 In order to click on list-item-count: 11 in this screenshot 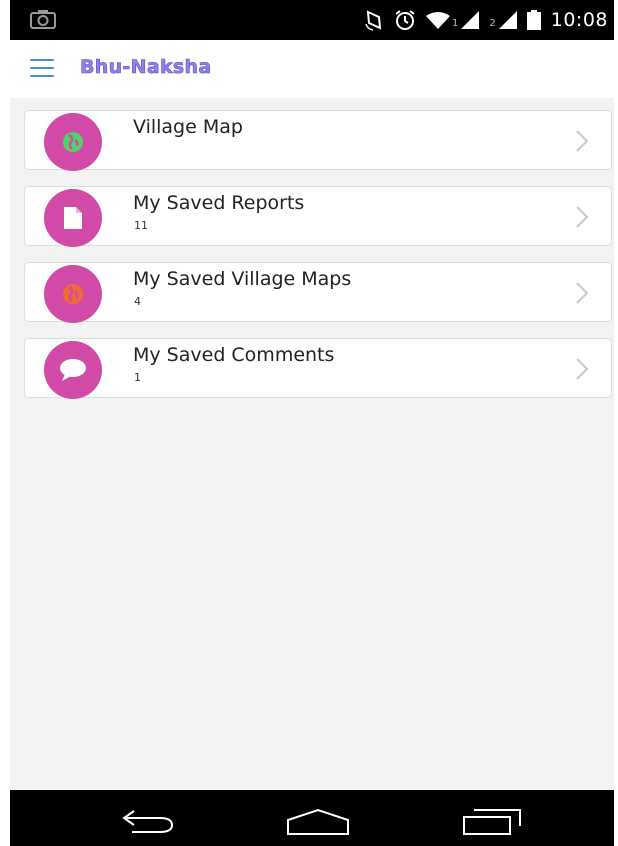, I will do `click(141, 225)`.